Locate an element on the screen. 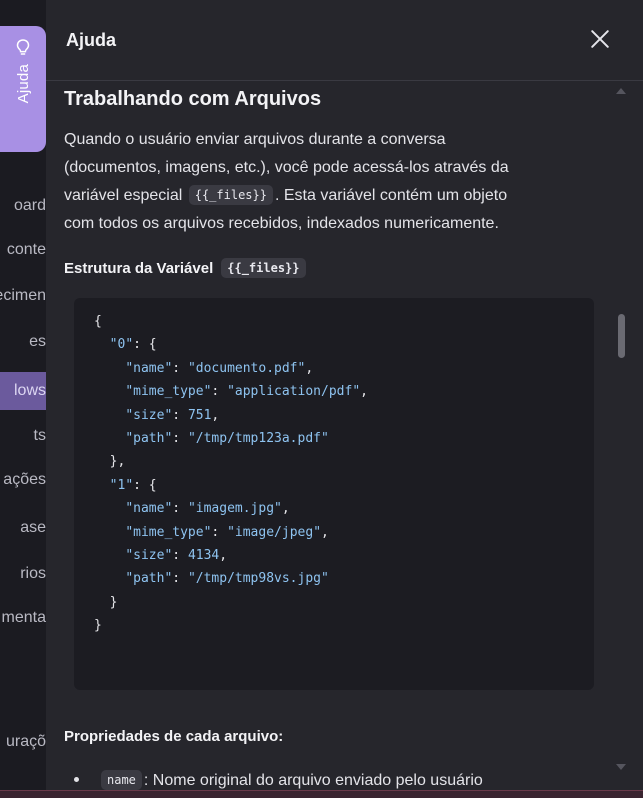 The width and height of the screenshot is (643, 798). sidebar-item-label: oard is located at coordinates (29, 205).